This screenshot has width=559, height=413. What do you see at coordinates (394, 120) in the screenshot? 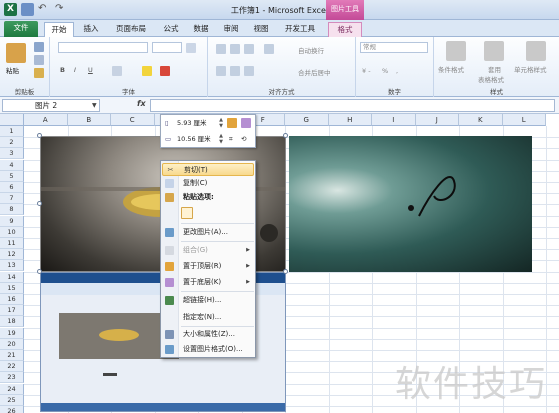
I see `column-header: I` at bounding box center [394, 120].